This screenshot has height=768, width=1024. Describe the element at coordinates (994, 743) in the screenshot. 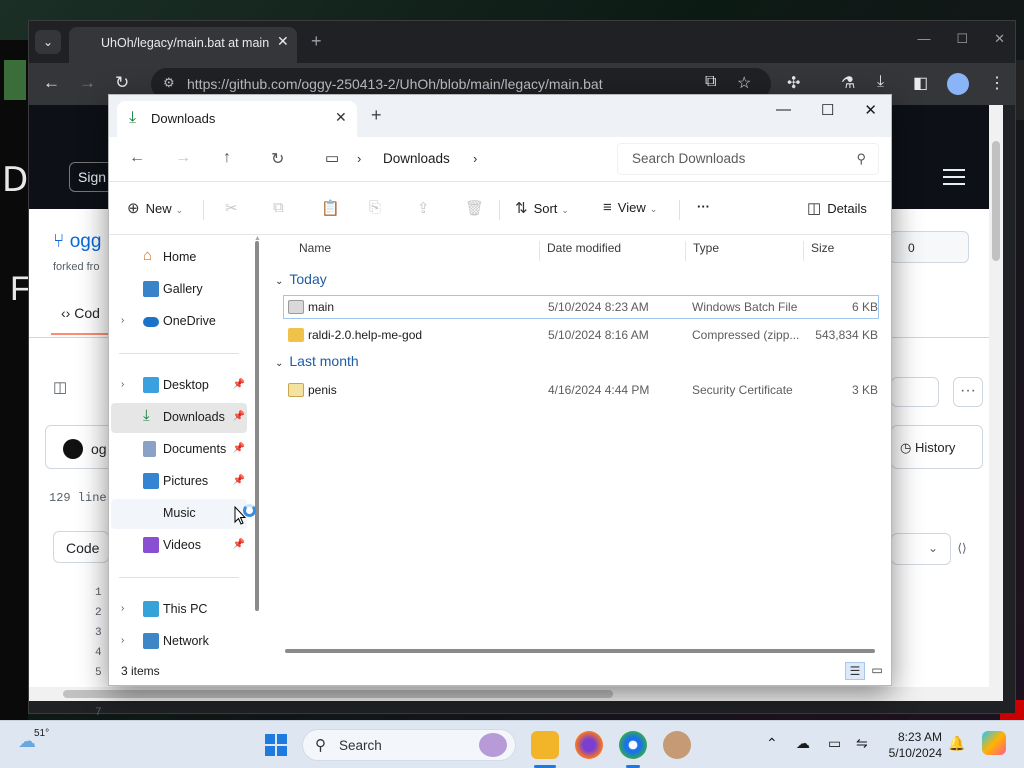

I see `copilot-icon` at that location.